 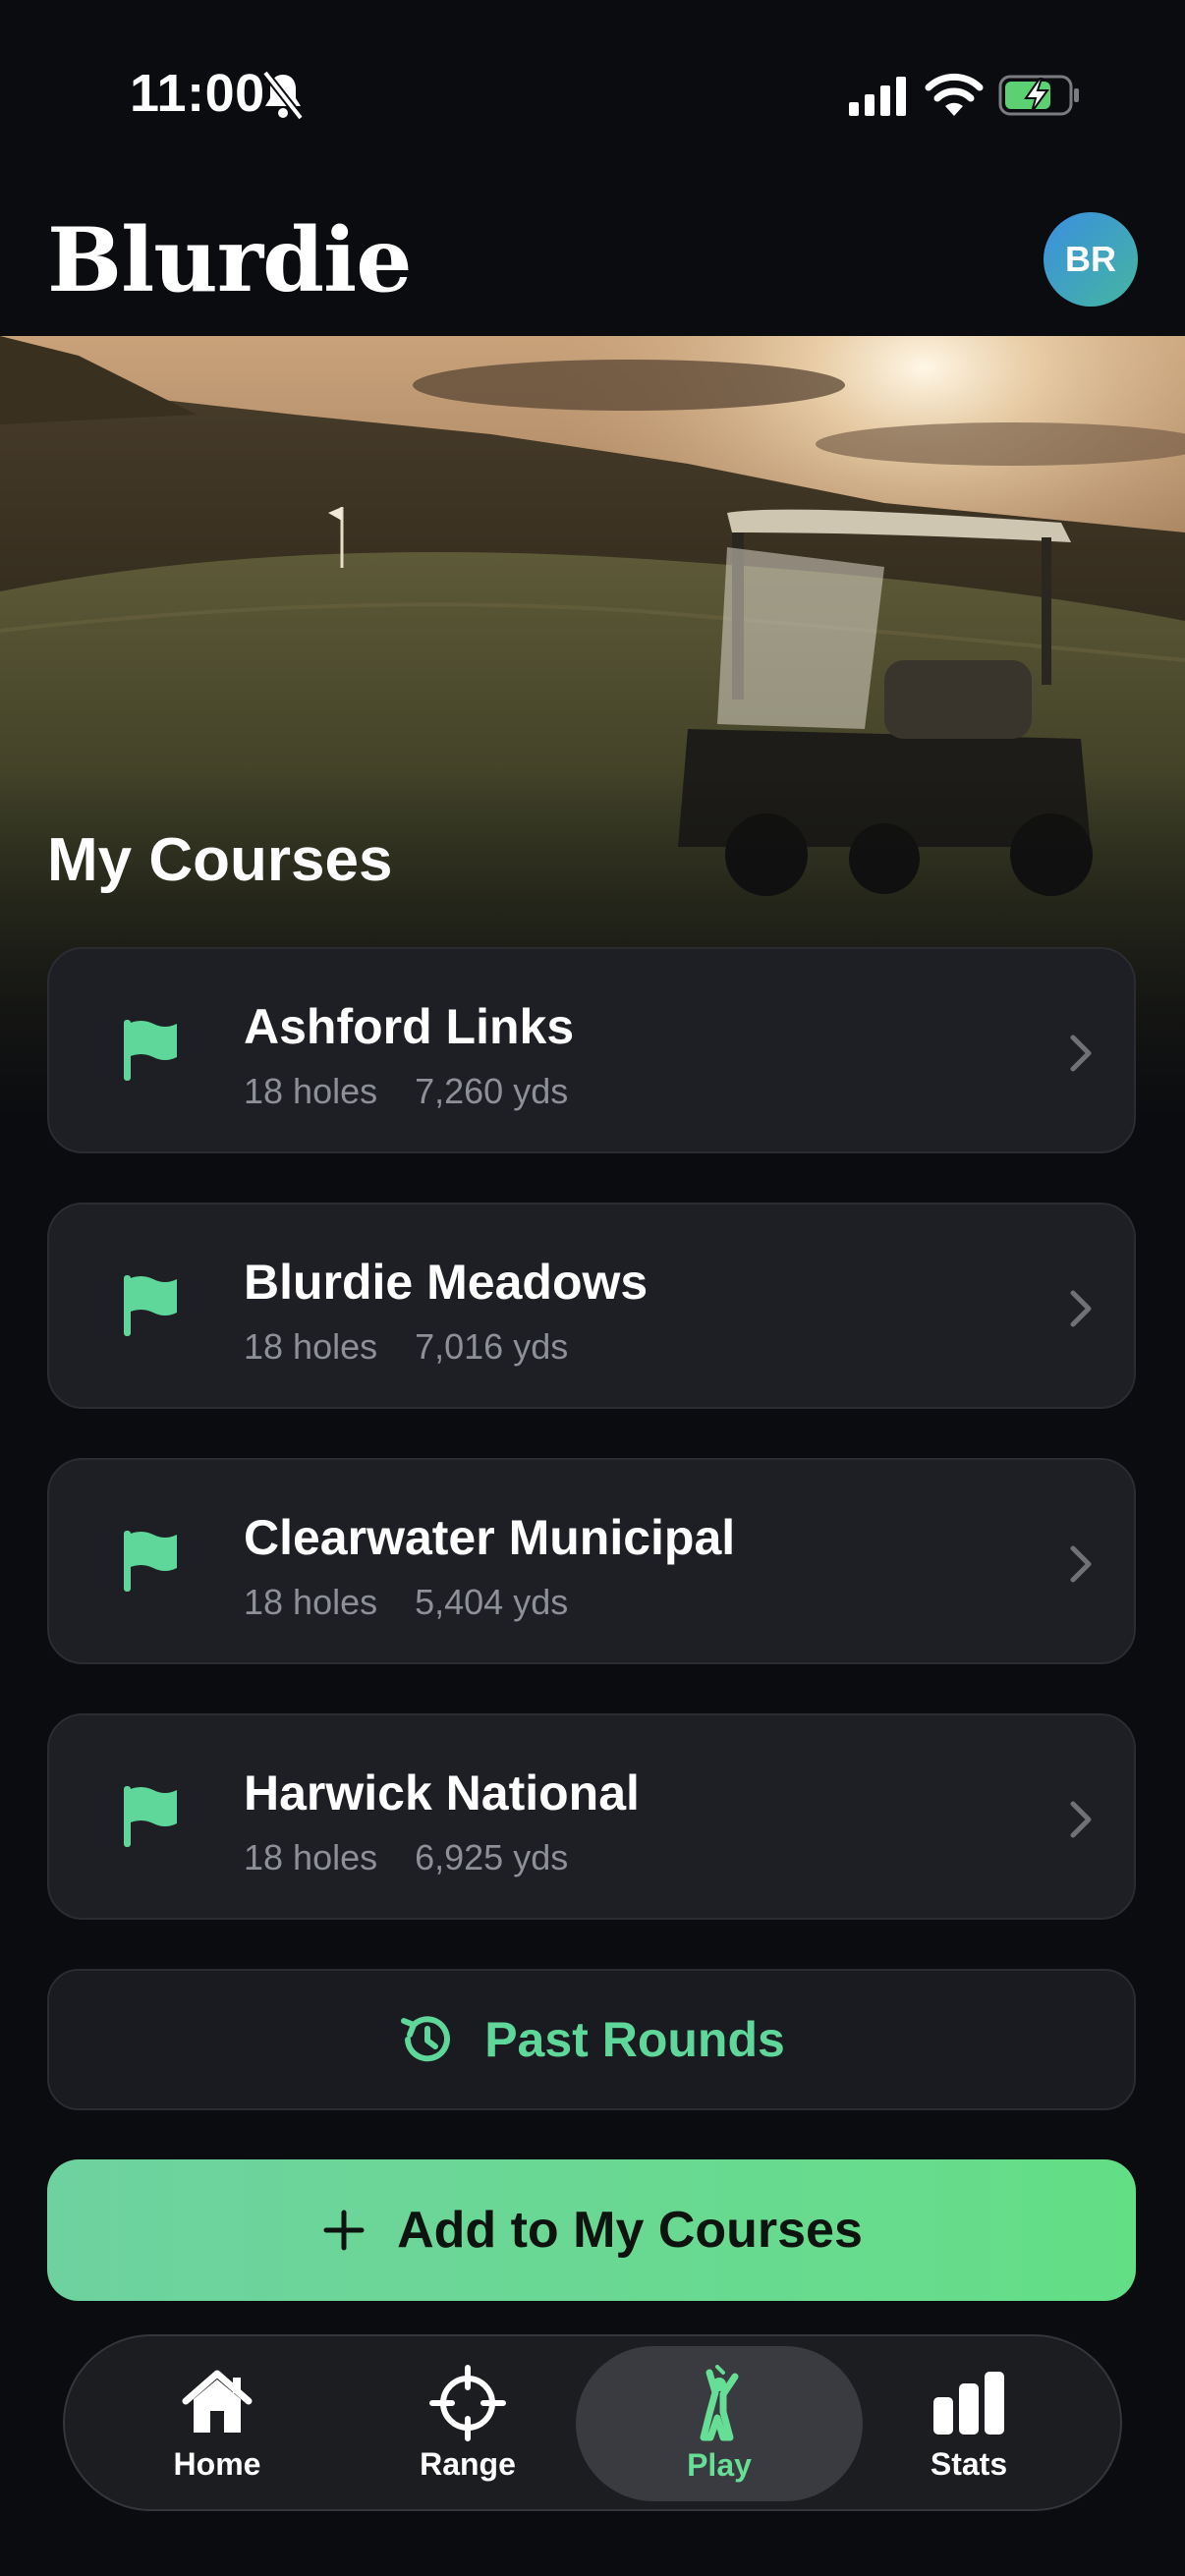 I want to click on add-course-label: Add to My Courses, so click(x=630, y=2230).